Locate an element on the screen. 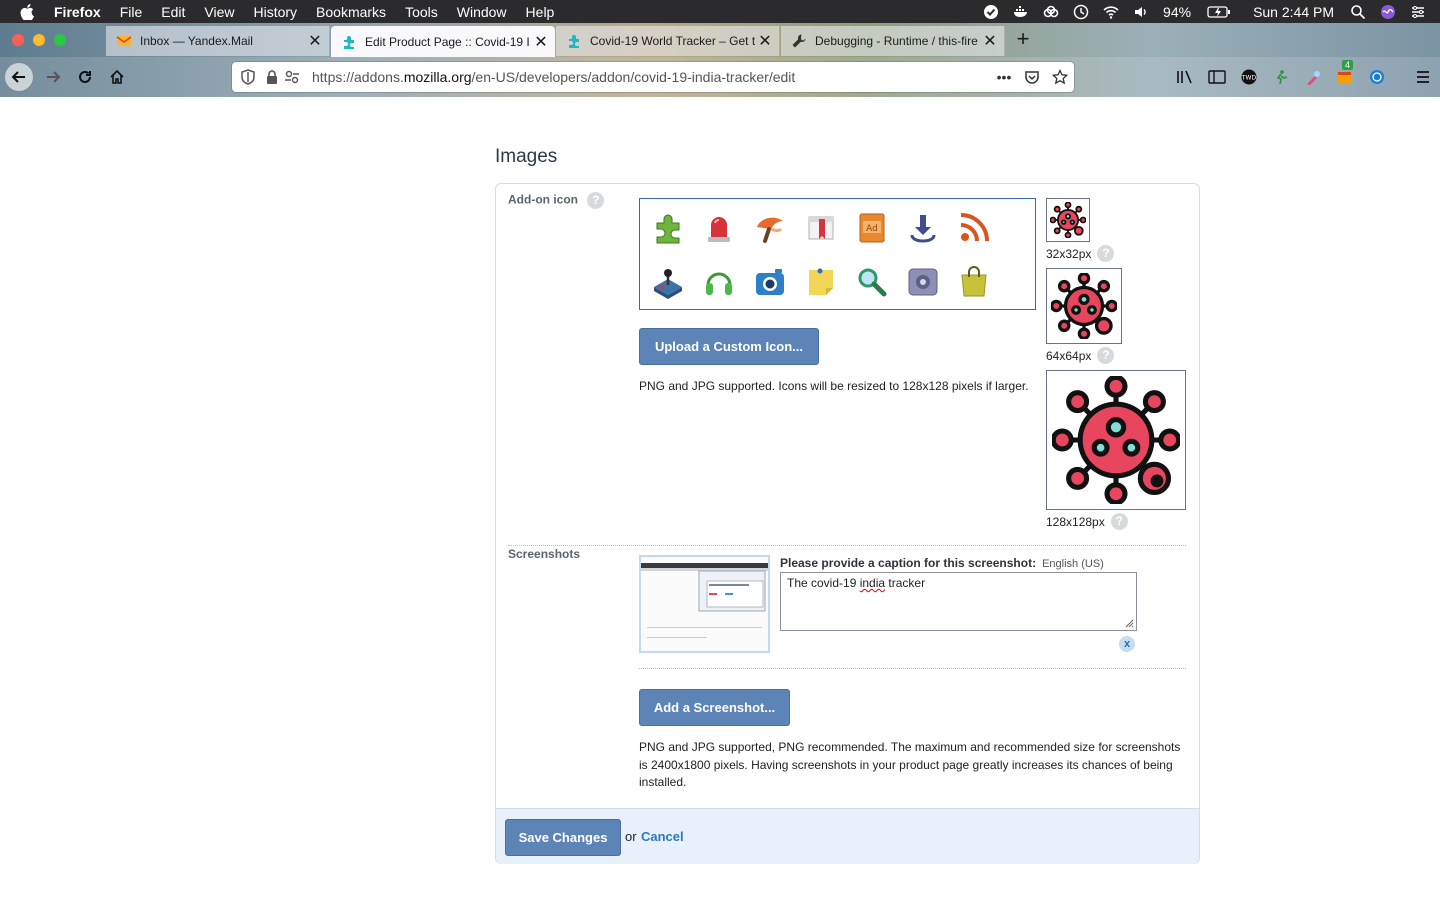 This screenshot has height=900, width=1440. tab-covid-world-tracker: Covid-19 World Tracker – Get t ✕ is located at coordinates (668, 41).